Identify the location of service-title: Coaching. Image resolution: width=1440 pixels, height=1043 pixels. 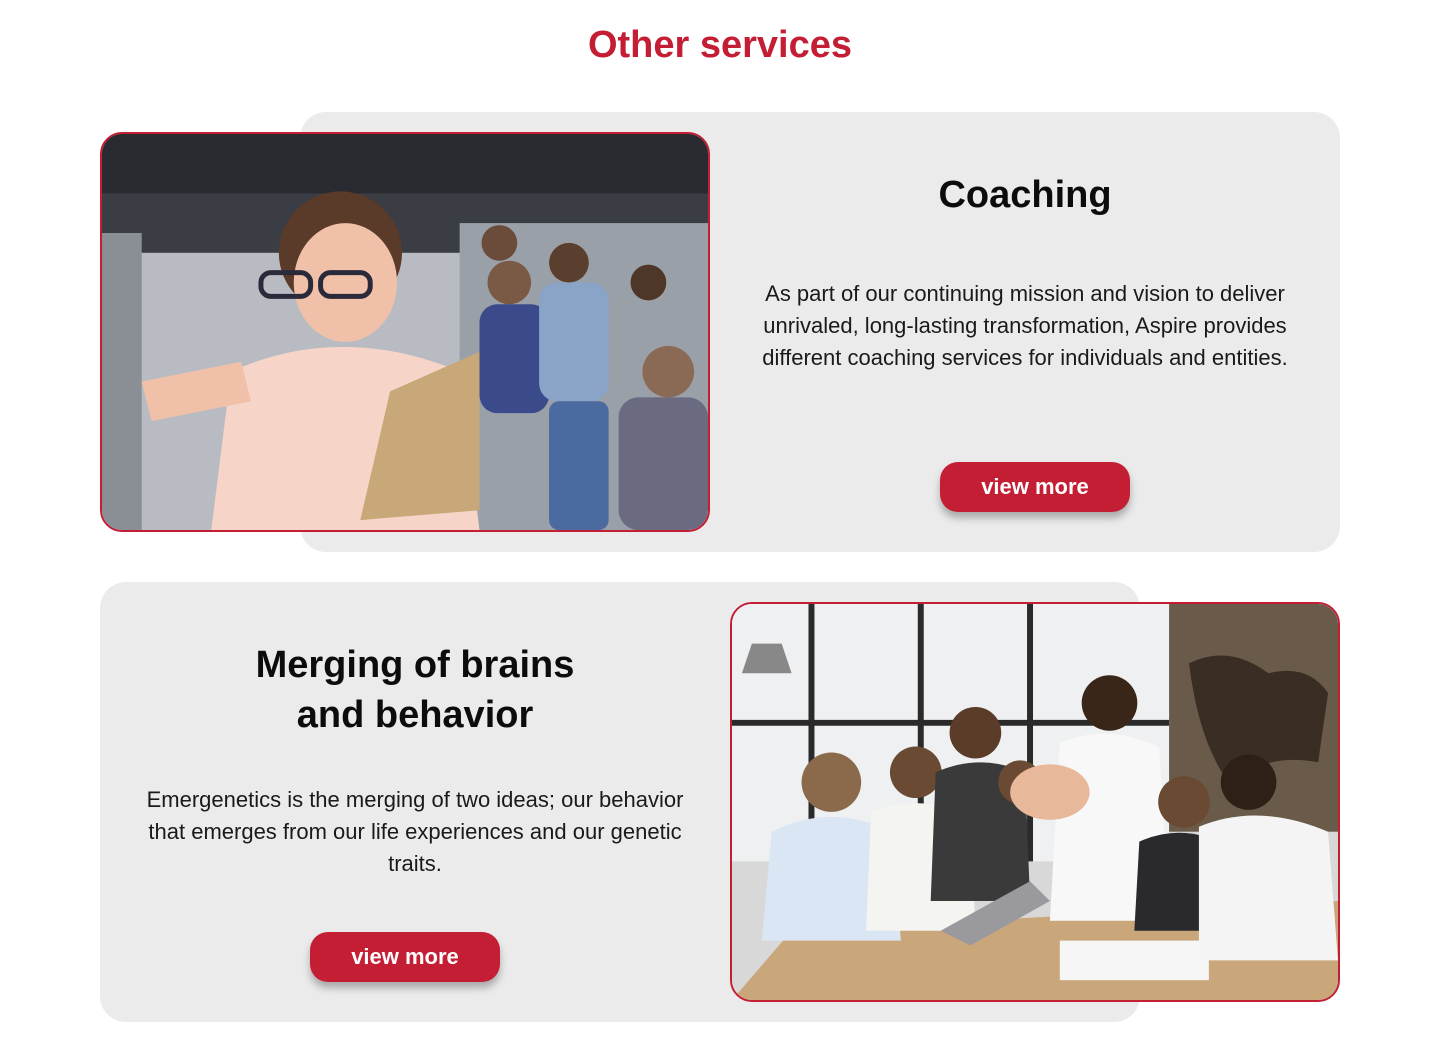
(1025, 195).